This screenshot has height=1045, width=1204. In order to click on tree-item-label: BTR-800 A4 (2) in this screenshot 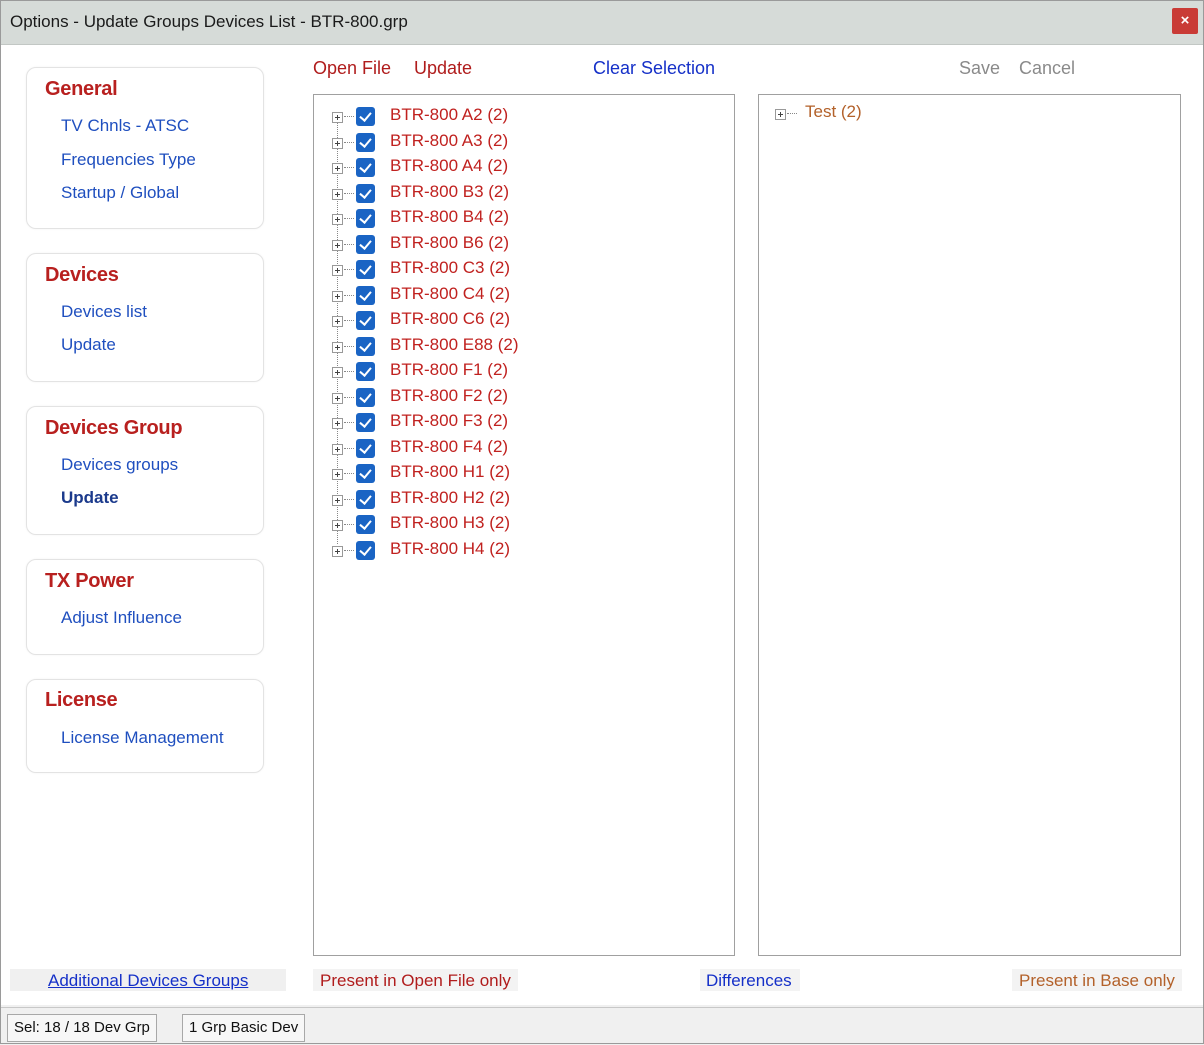, I will do `click(449, 165)`.